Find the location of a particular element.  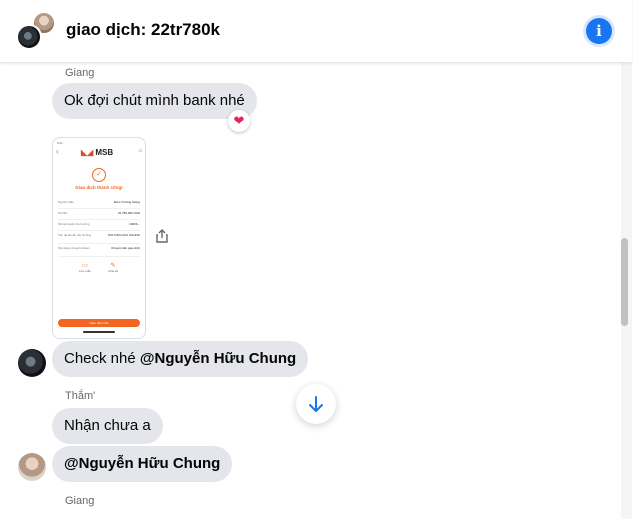

receipt-row: Tên tài khoản thụ hưởng NGUYEN HUU CHUNG is located at coordinates (99, 237).